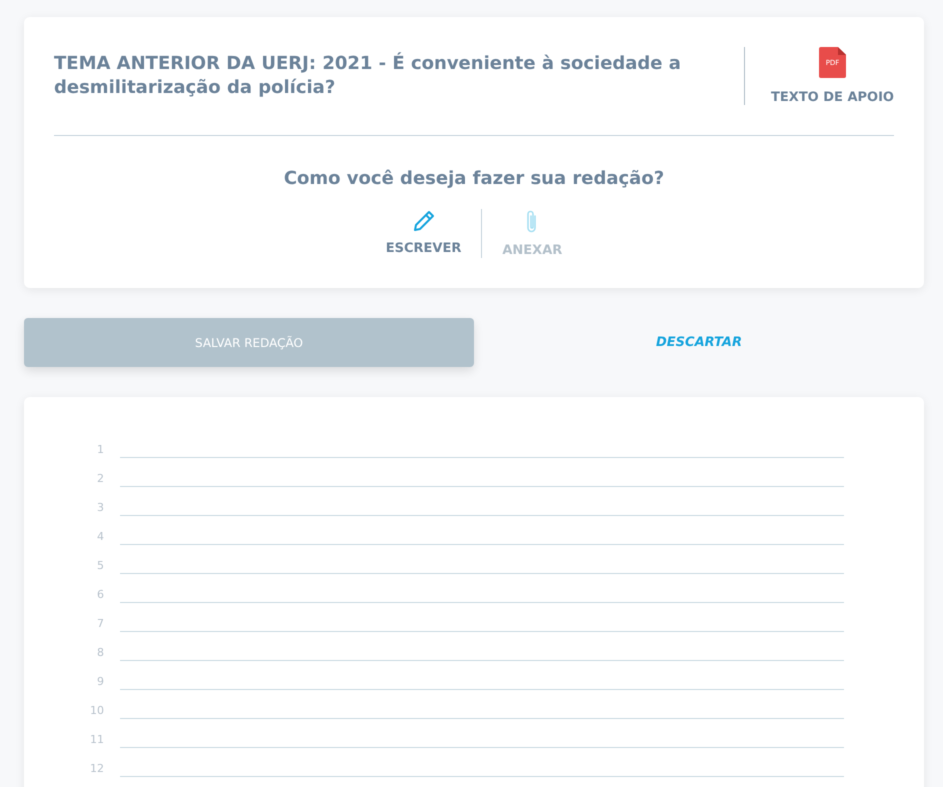 Image resolution: width=943 pixels, height=787 pixels. What do you see at coordinates (96, 740) in the screenshot?
I see `line-number: 11` at bounding box center [96, 740].